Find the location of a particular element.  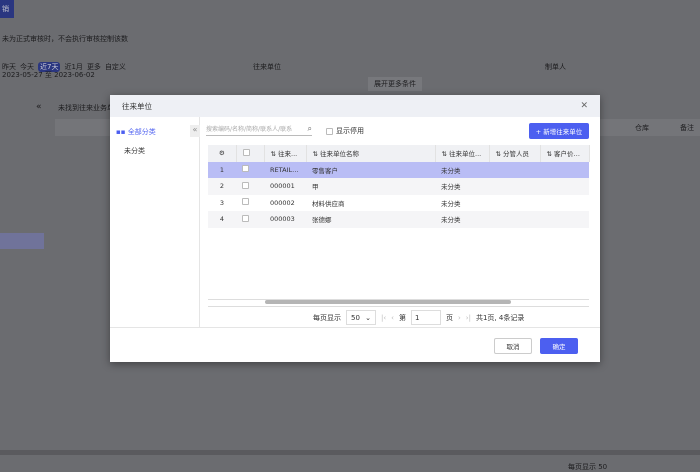

divider is located at coordinates (398, 306).